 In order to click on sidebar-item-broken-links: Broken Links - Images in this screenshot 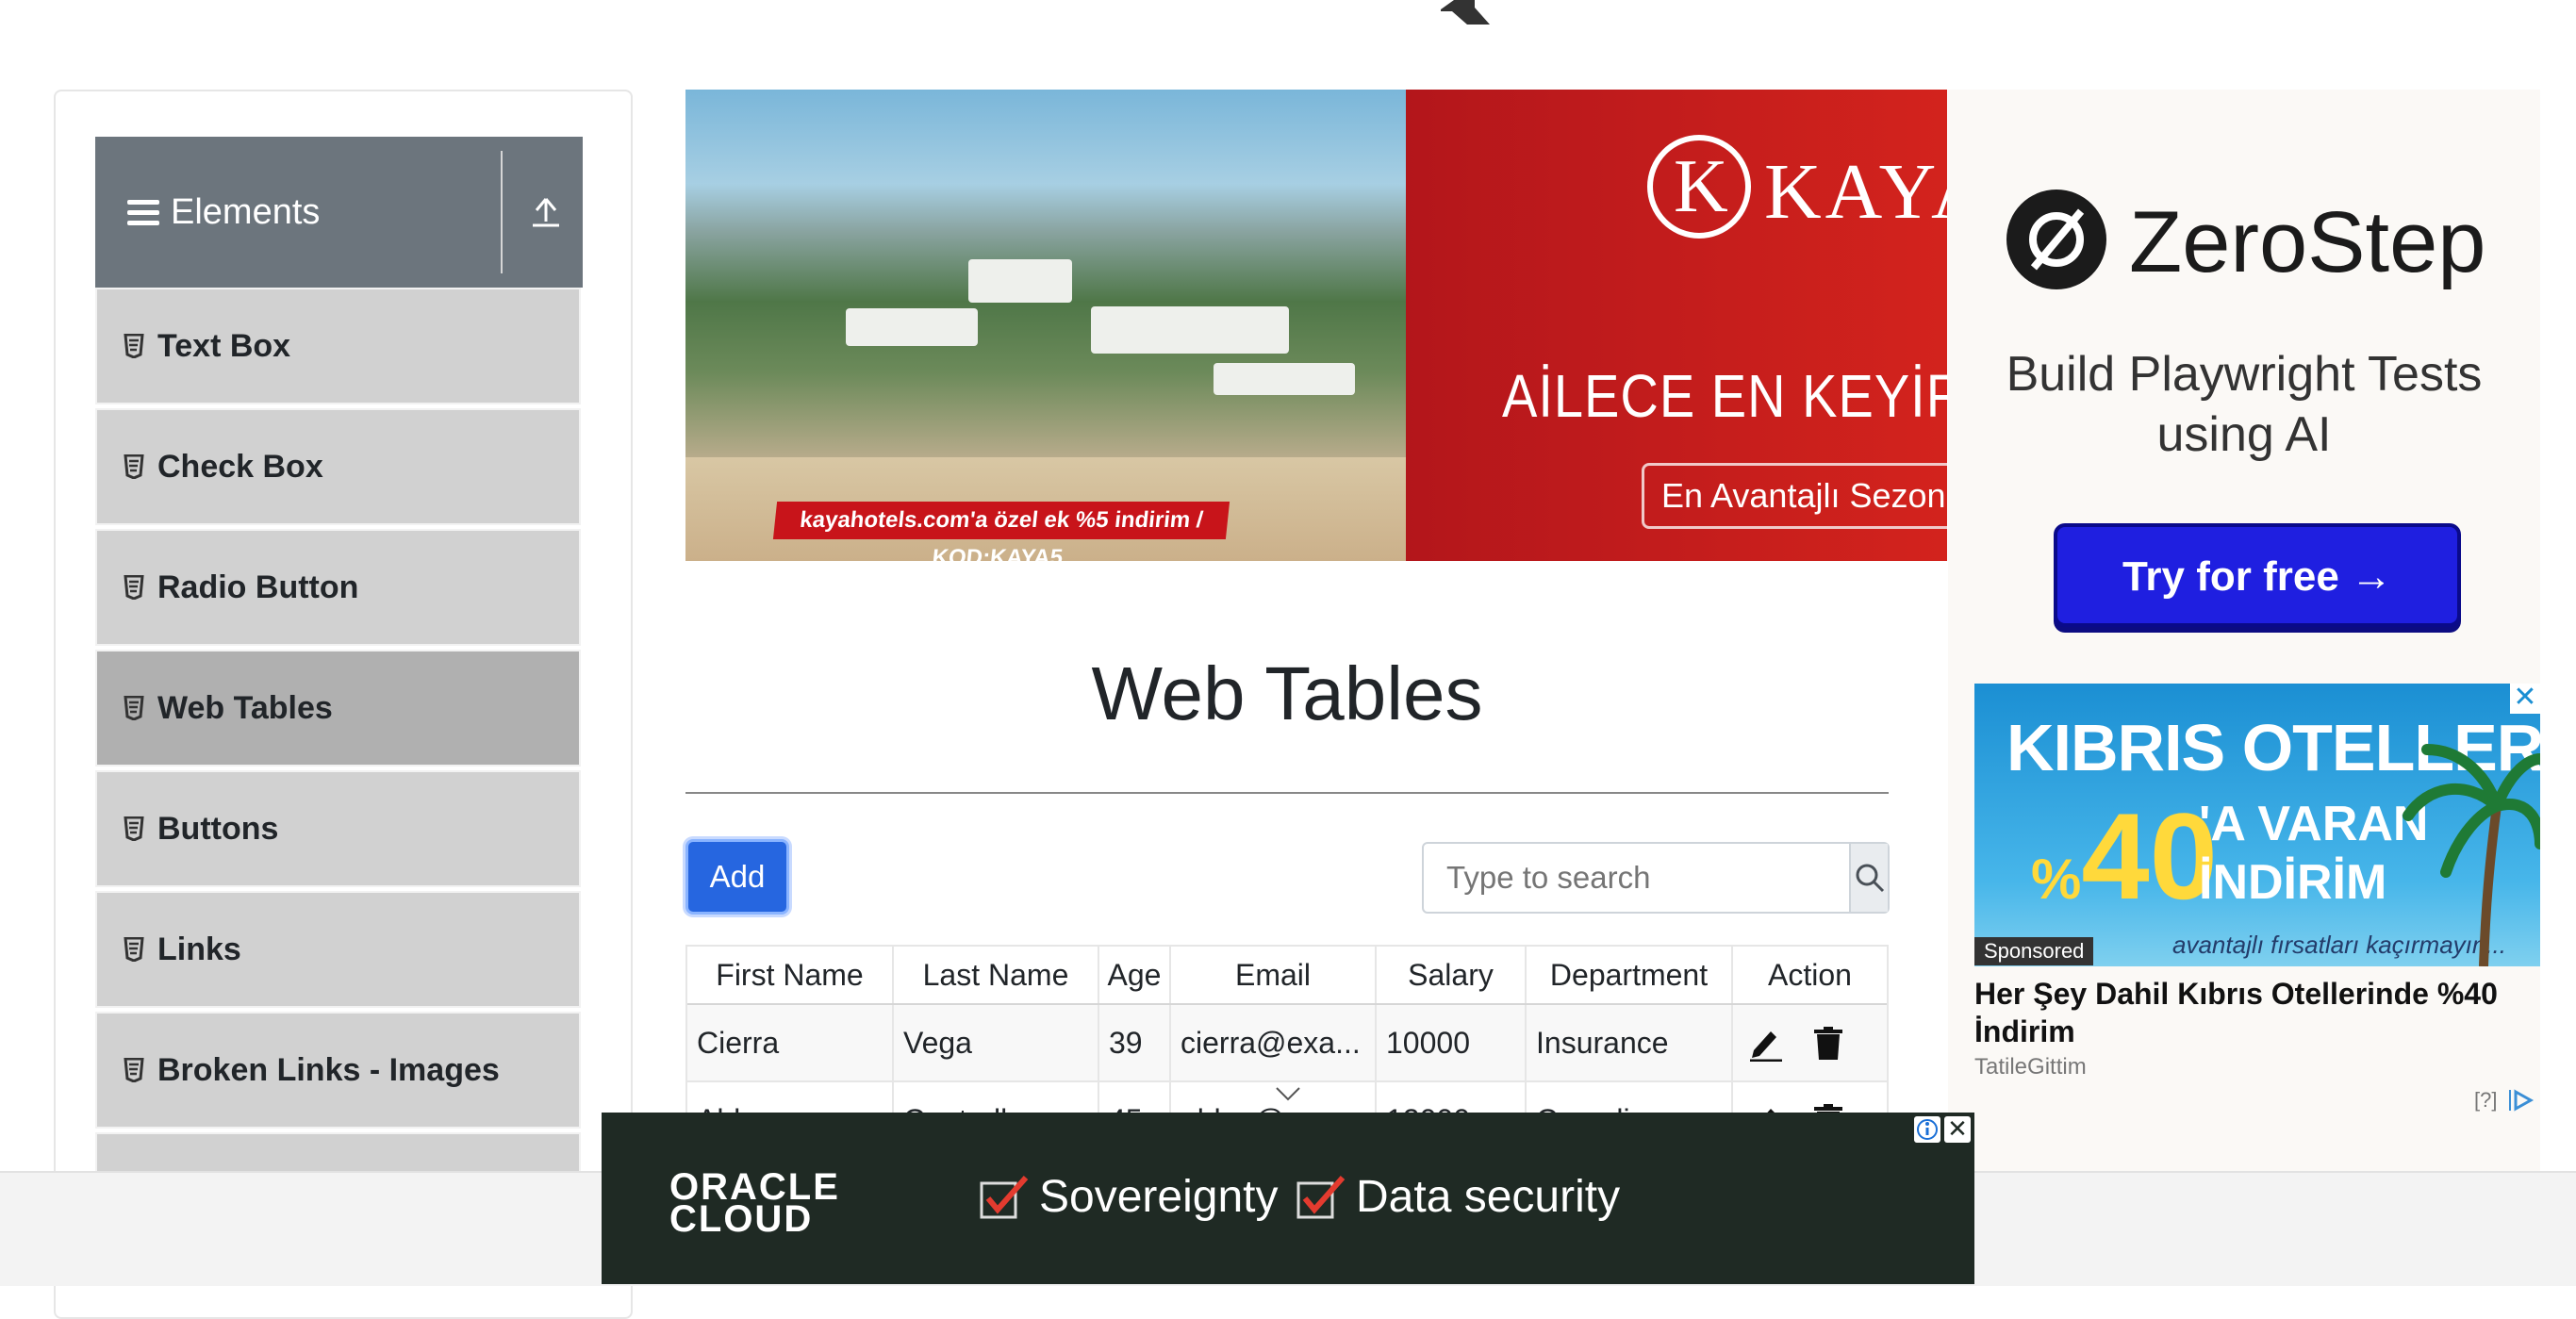, I will do `click(338, 1070)`.